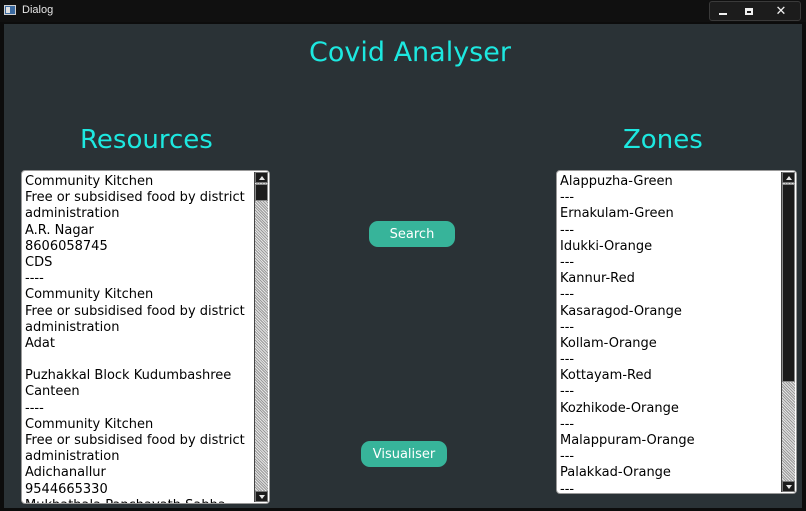 The width and height of the screenshot is (806, 511). Describe the element at coordinates (410, 52) in the screenshot. I see `app-title: Covid Analyser` at that location.